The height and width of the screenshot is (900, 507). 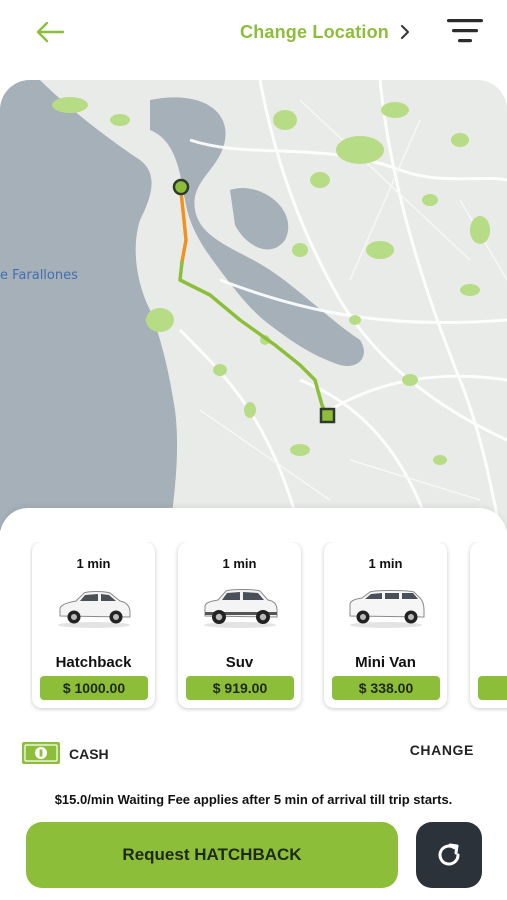 I want to click on vehicle-card-minivan: 1 min Mini Van $ 338.00, so click(x=385, y=625).